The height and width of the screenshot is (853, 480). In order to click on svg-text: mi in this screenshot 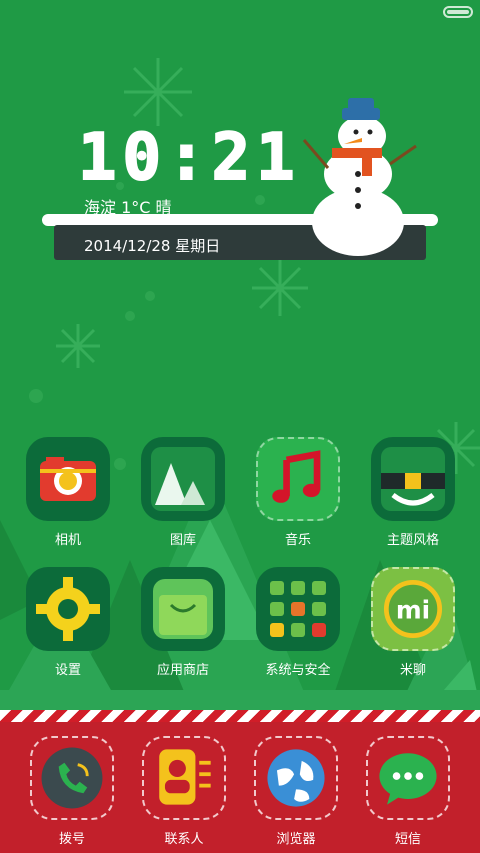, I will do `click(413, 610)`.